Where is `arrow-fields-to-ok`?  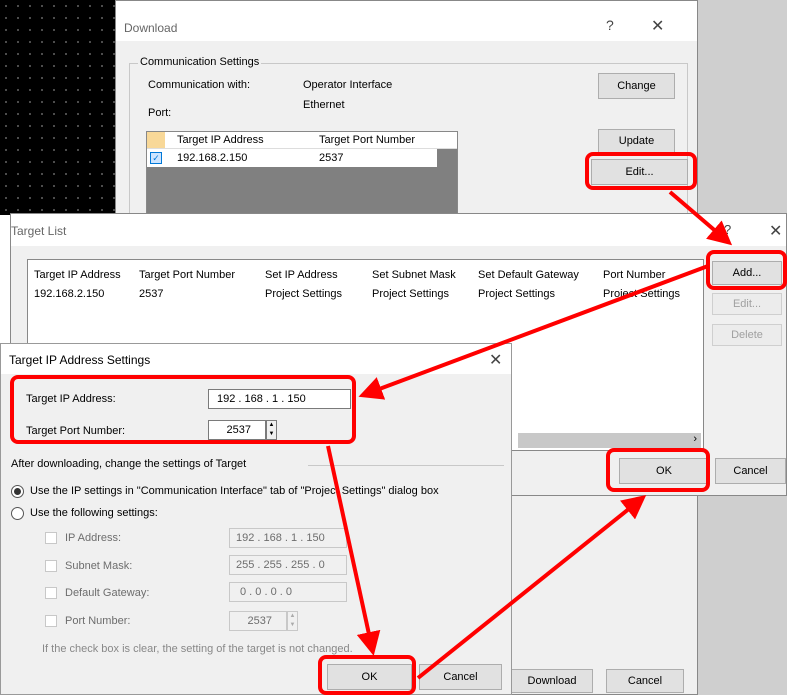
arrow-fields-to-ok is located at coordinates (353, 550).